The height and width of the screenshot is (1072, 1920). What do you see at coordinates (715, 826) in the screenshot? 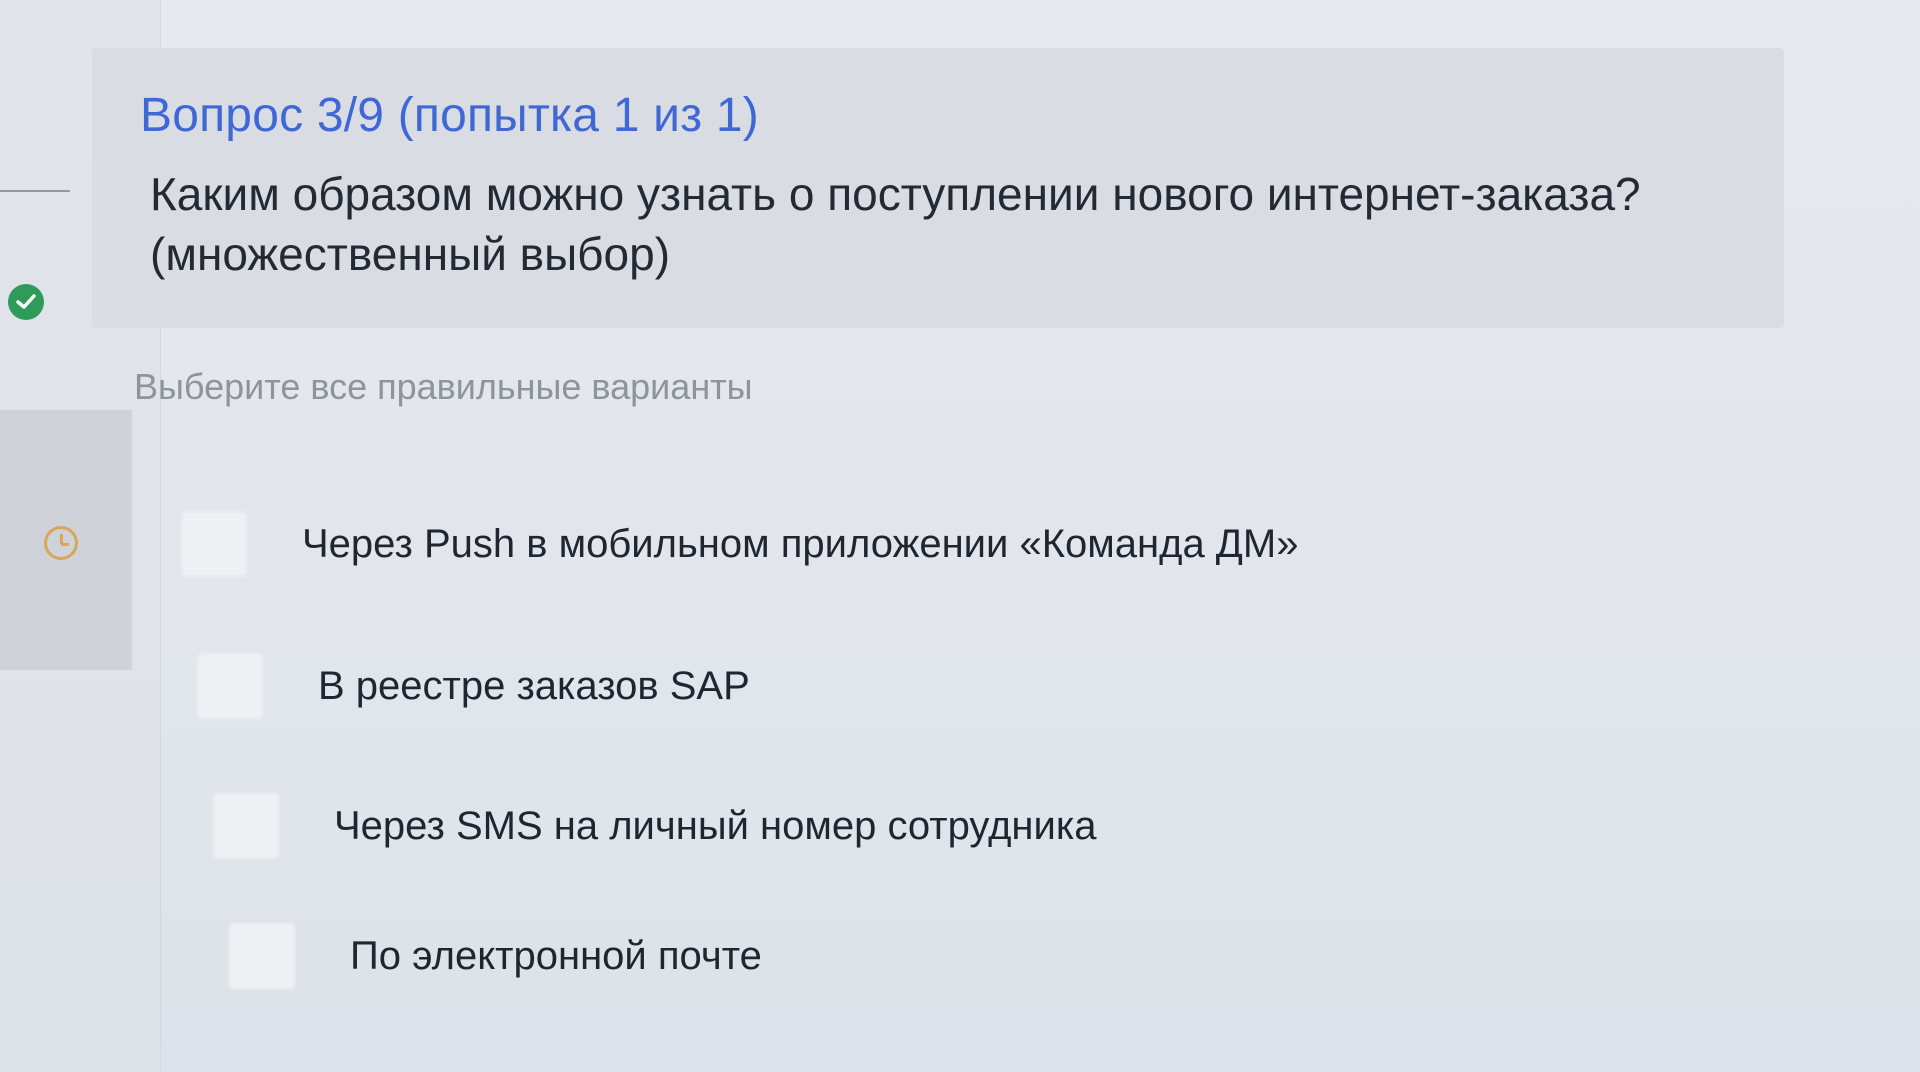
I see `option-label: Через SMS на личный номер сотрудника` at bounding box center [715, 826].